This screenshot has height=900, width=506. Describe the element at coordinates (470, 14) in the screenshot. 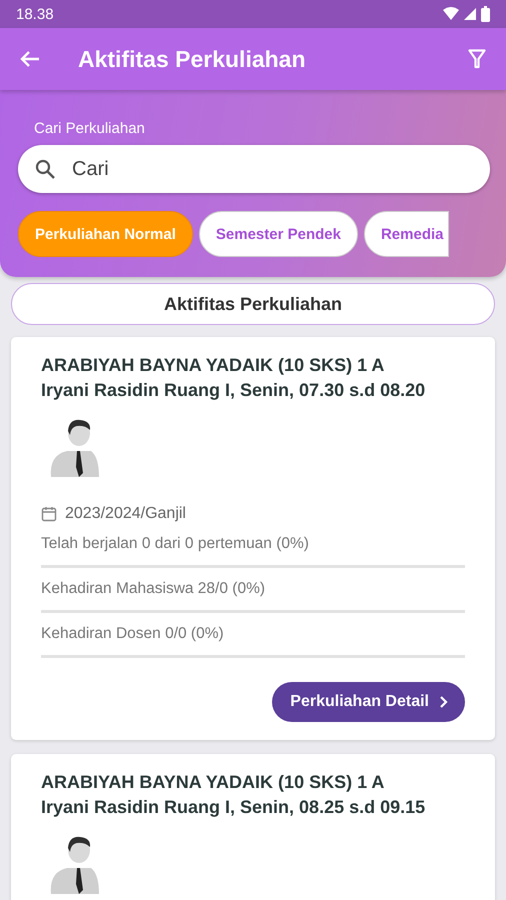

I see `signal-icon` at that location.